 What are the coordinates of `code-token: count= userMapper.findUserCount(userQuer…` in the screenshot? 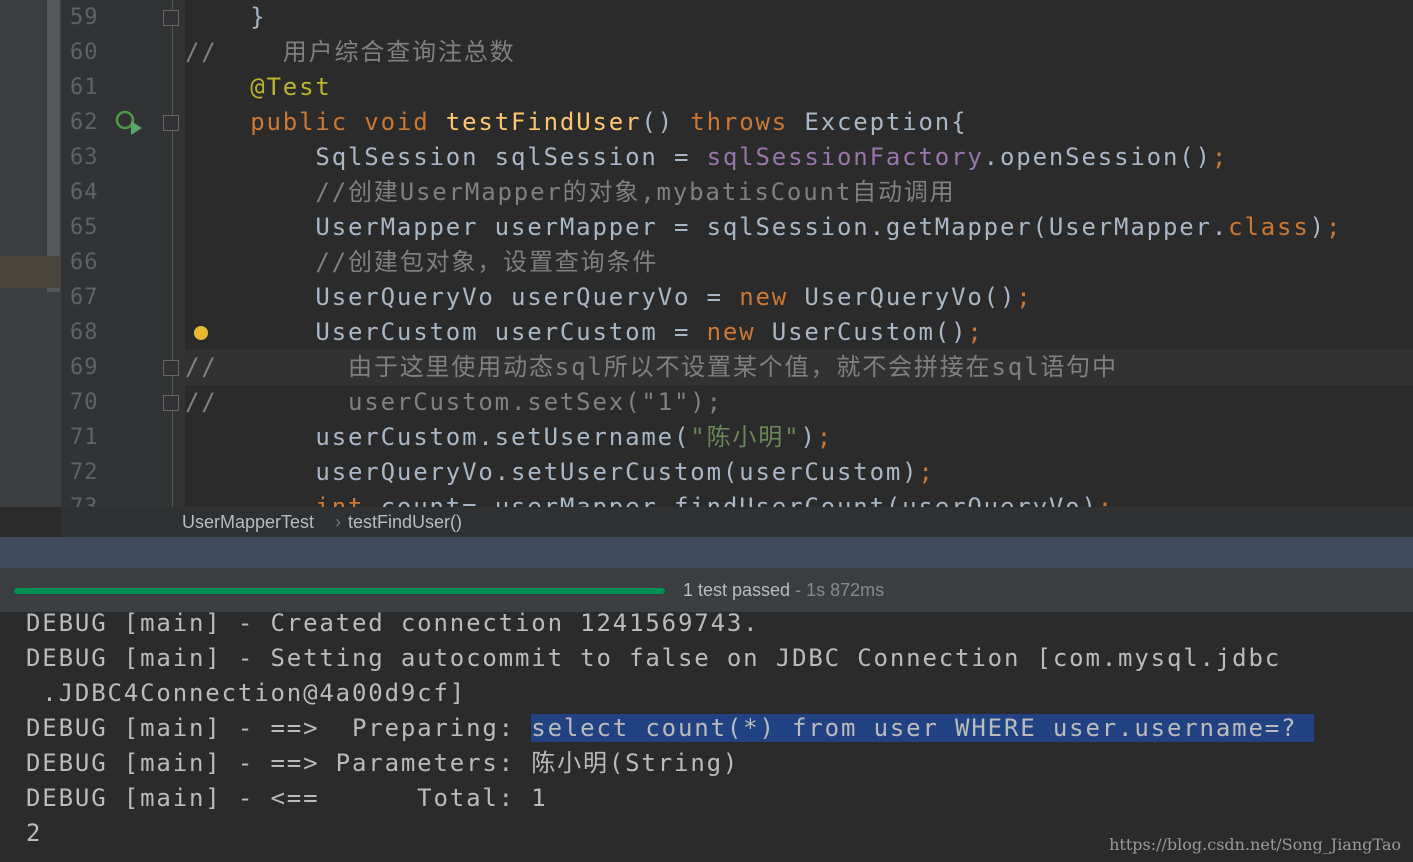 It's located at (739, 500).